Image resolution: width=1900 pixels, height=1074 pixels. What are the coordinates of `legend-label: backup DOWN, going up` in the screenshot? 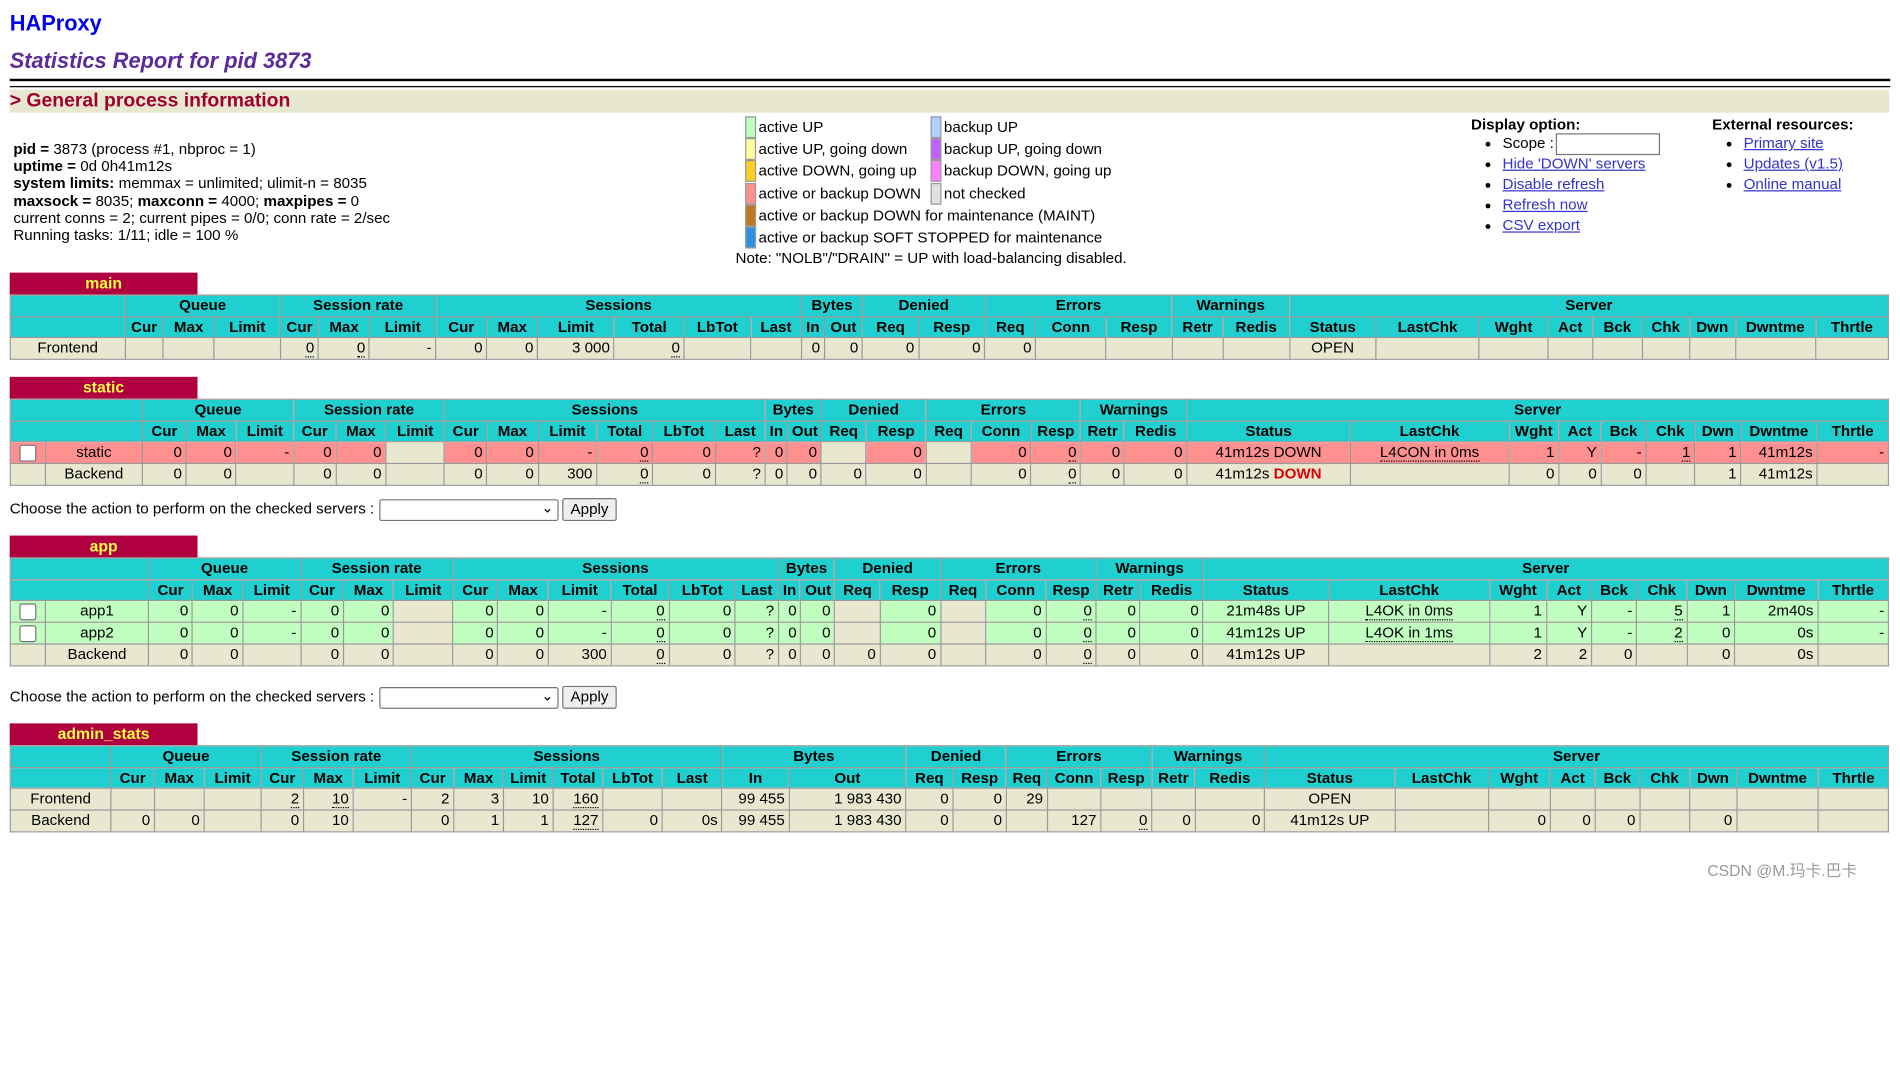 It's located at (1027, 171).